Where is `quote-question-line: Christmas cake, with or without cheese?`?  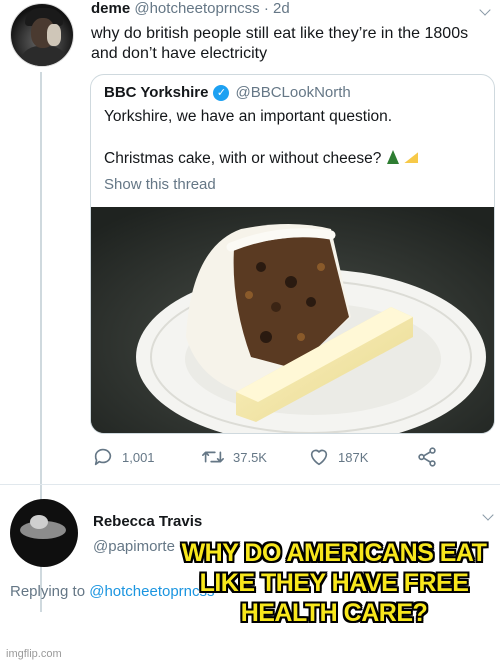 quote-question-line: Christmas cake, with or without cheese? is located at coordinates (261, 159).